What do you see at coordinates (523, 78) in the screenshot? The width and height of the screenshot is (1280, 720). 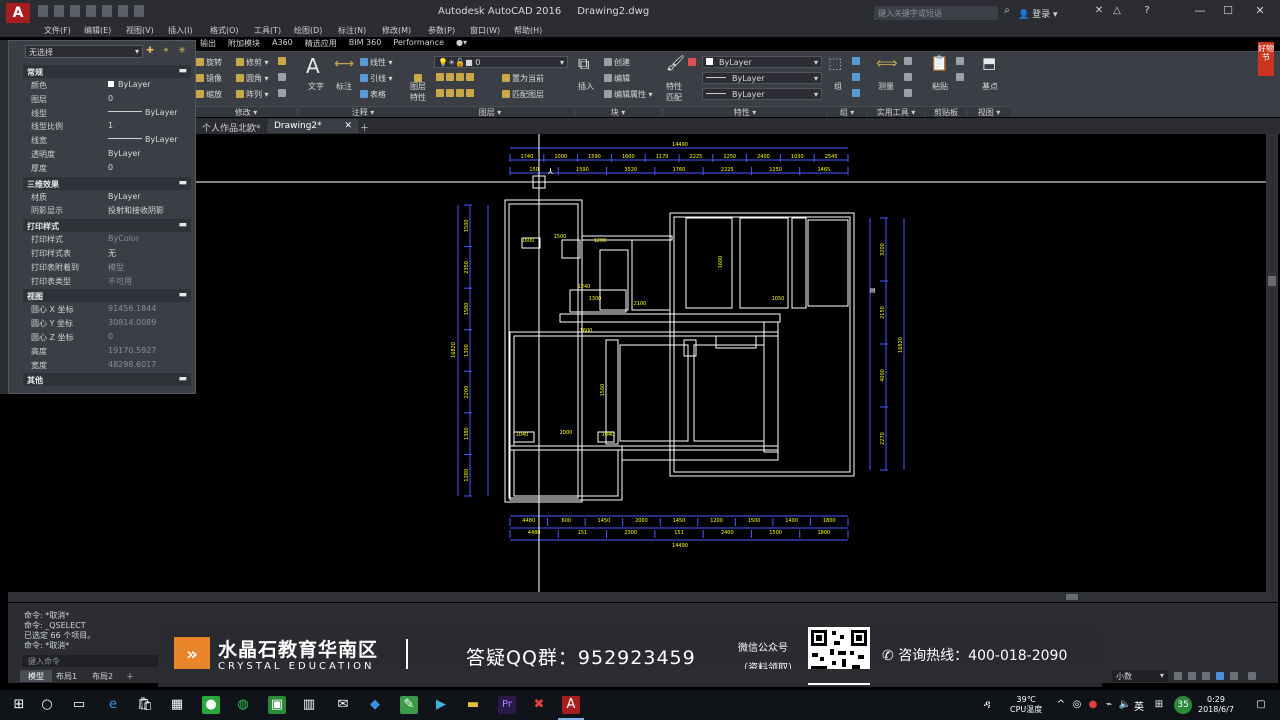 I see `set-current-button: 置为当前` at bounding box center [523, 78].